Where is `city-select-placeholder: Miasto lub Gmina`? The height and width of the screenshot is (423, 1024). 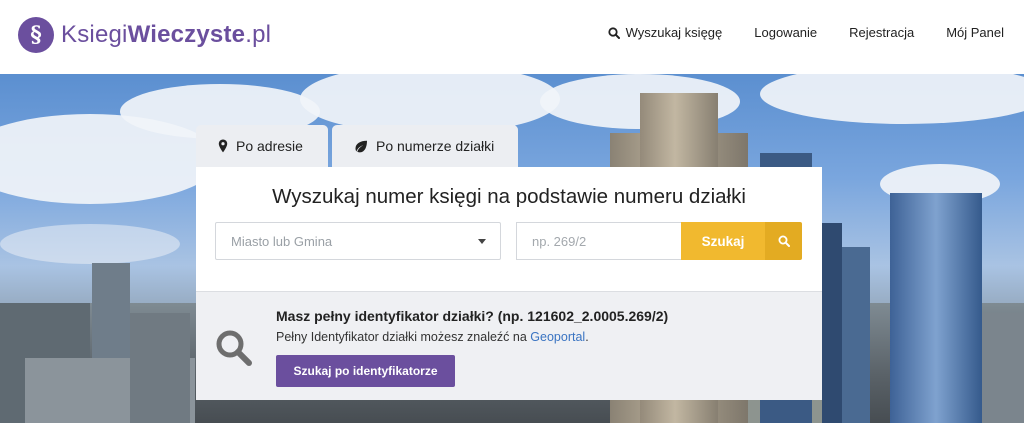 city-select-placeholder: Miasto lub Gmina is located at coordinates (282, 241).